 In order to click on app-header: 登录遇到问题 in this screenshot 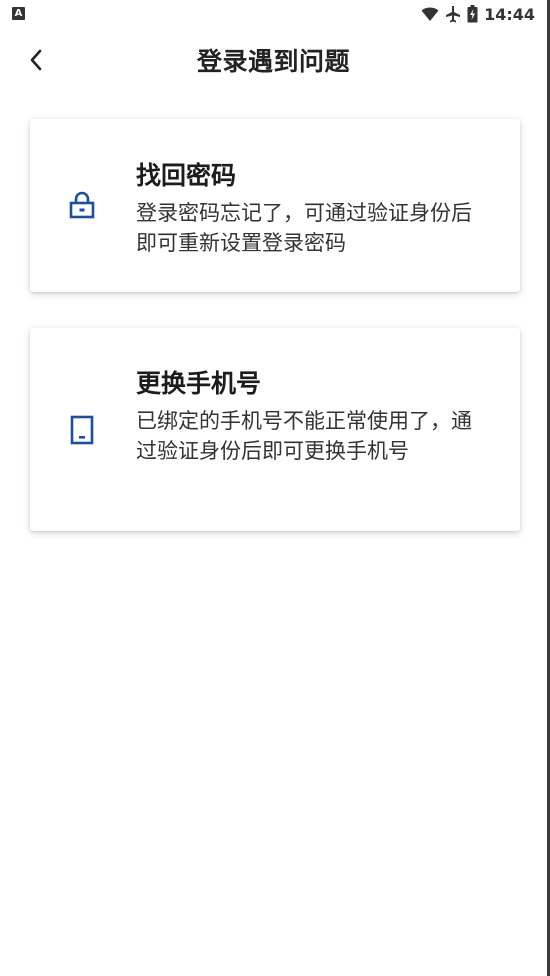, I will do `click(273, 60)`.